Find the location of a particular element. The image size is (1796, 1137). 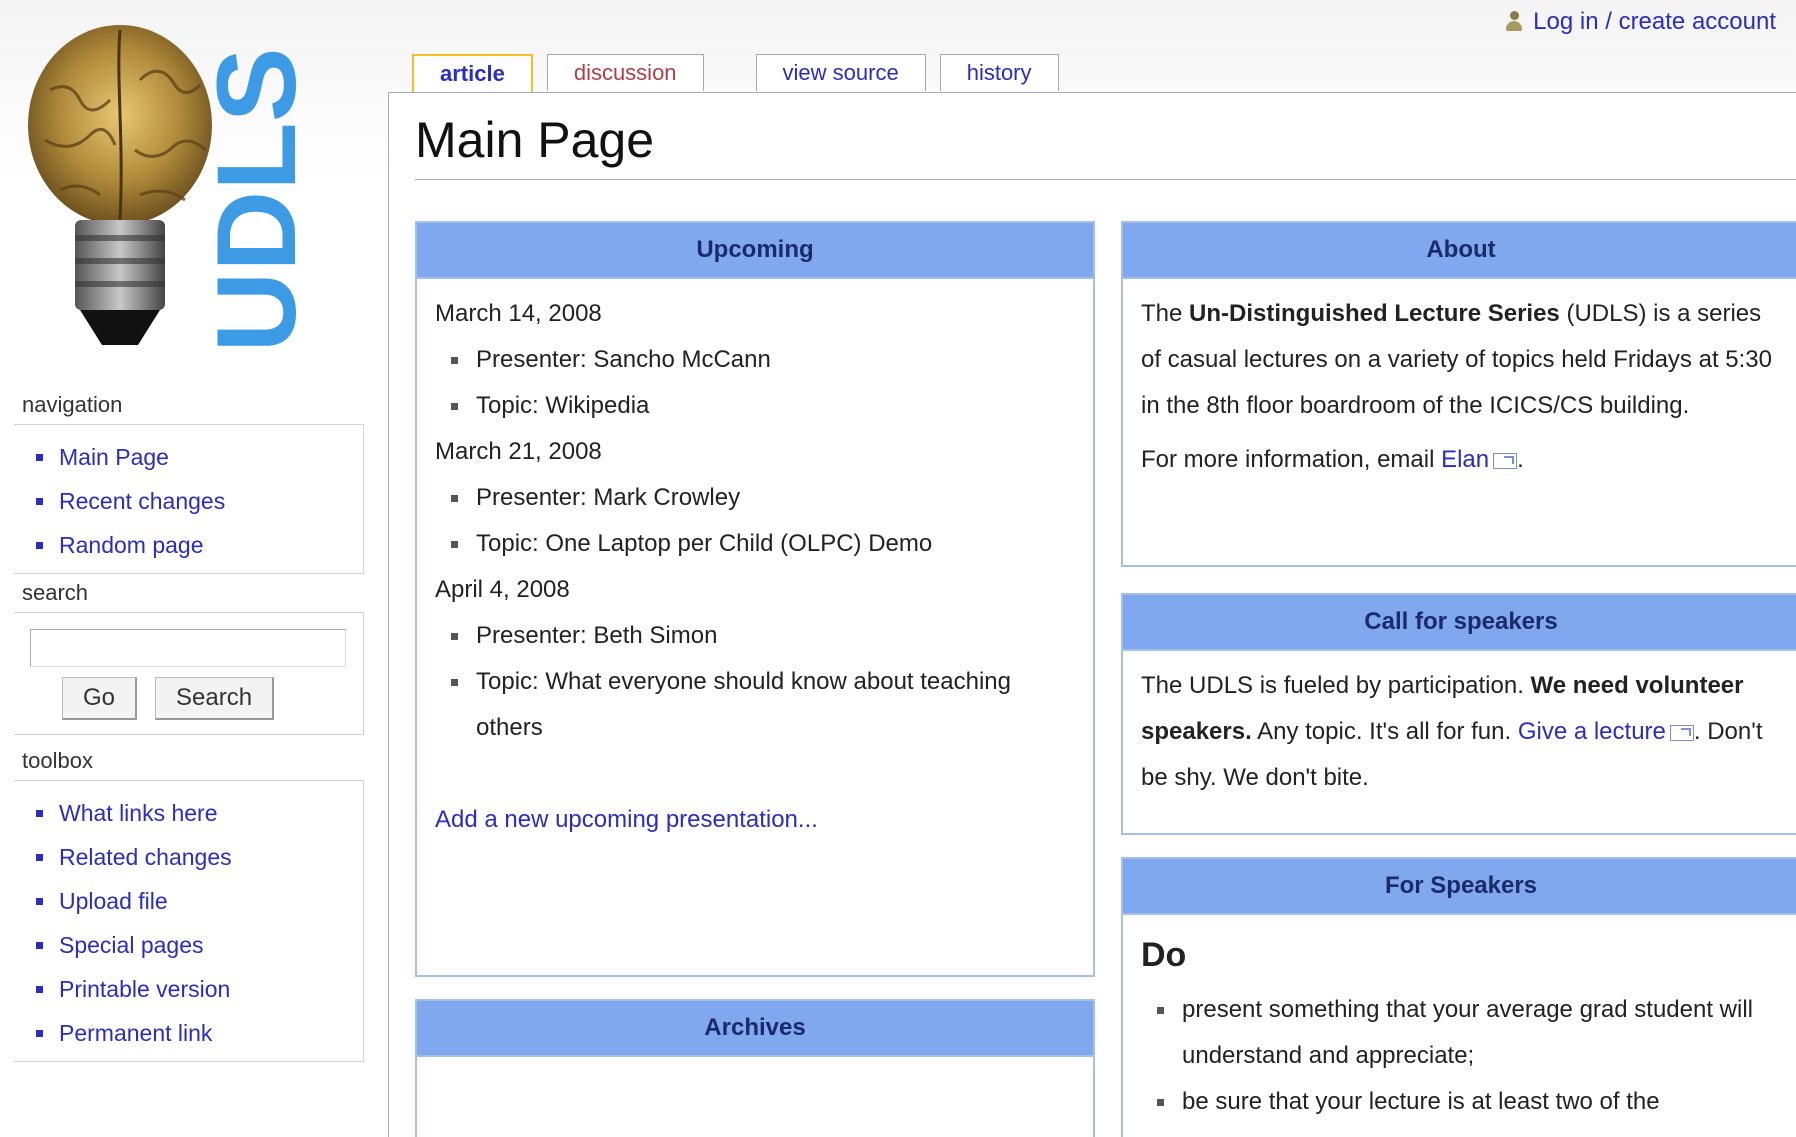

tab-view-source: view source is located at coordinates (840, 72).